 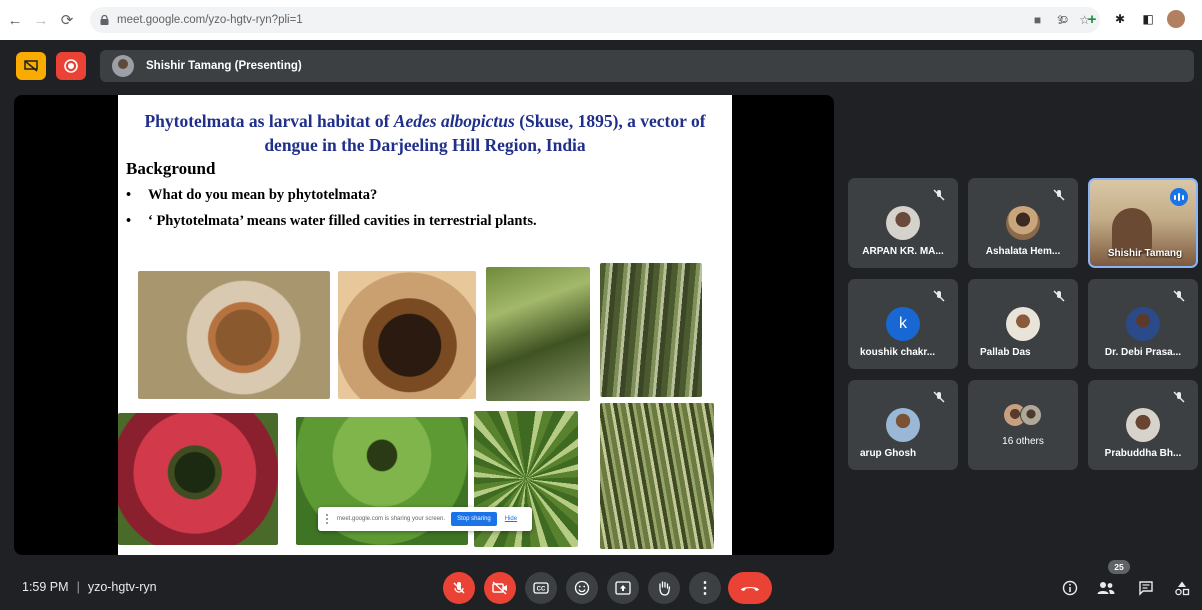 I want to click on participant-tile: Pallab Das, so click(x=1023, y=324).